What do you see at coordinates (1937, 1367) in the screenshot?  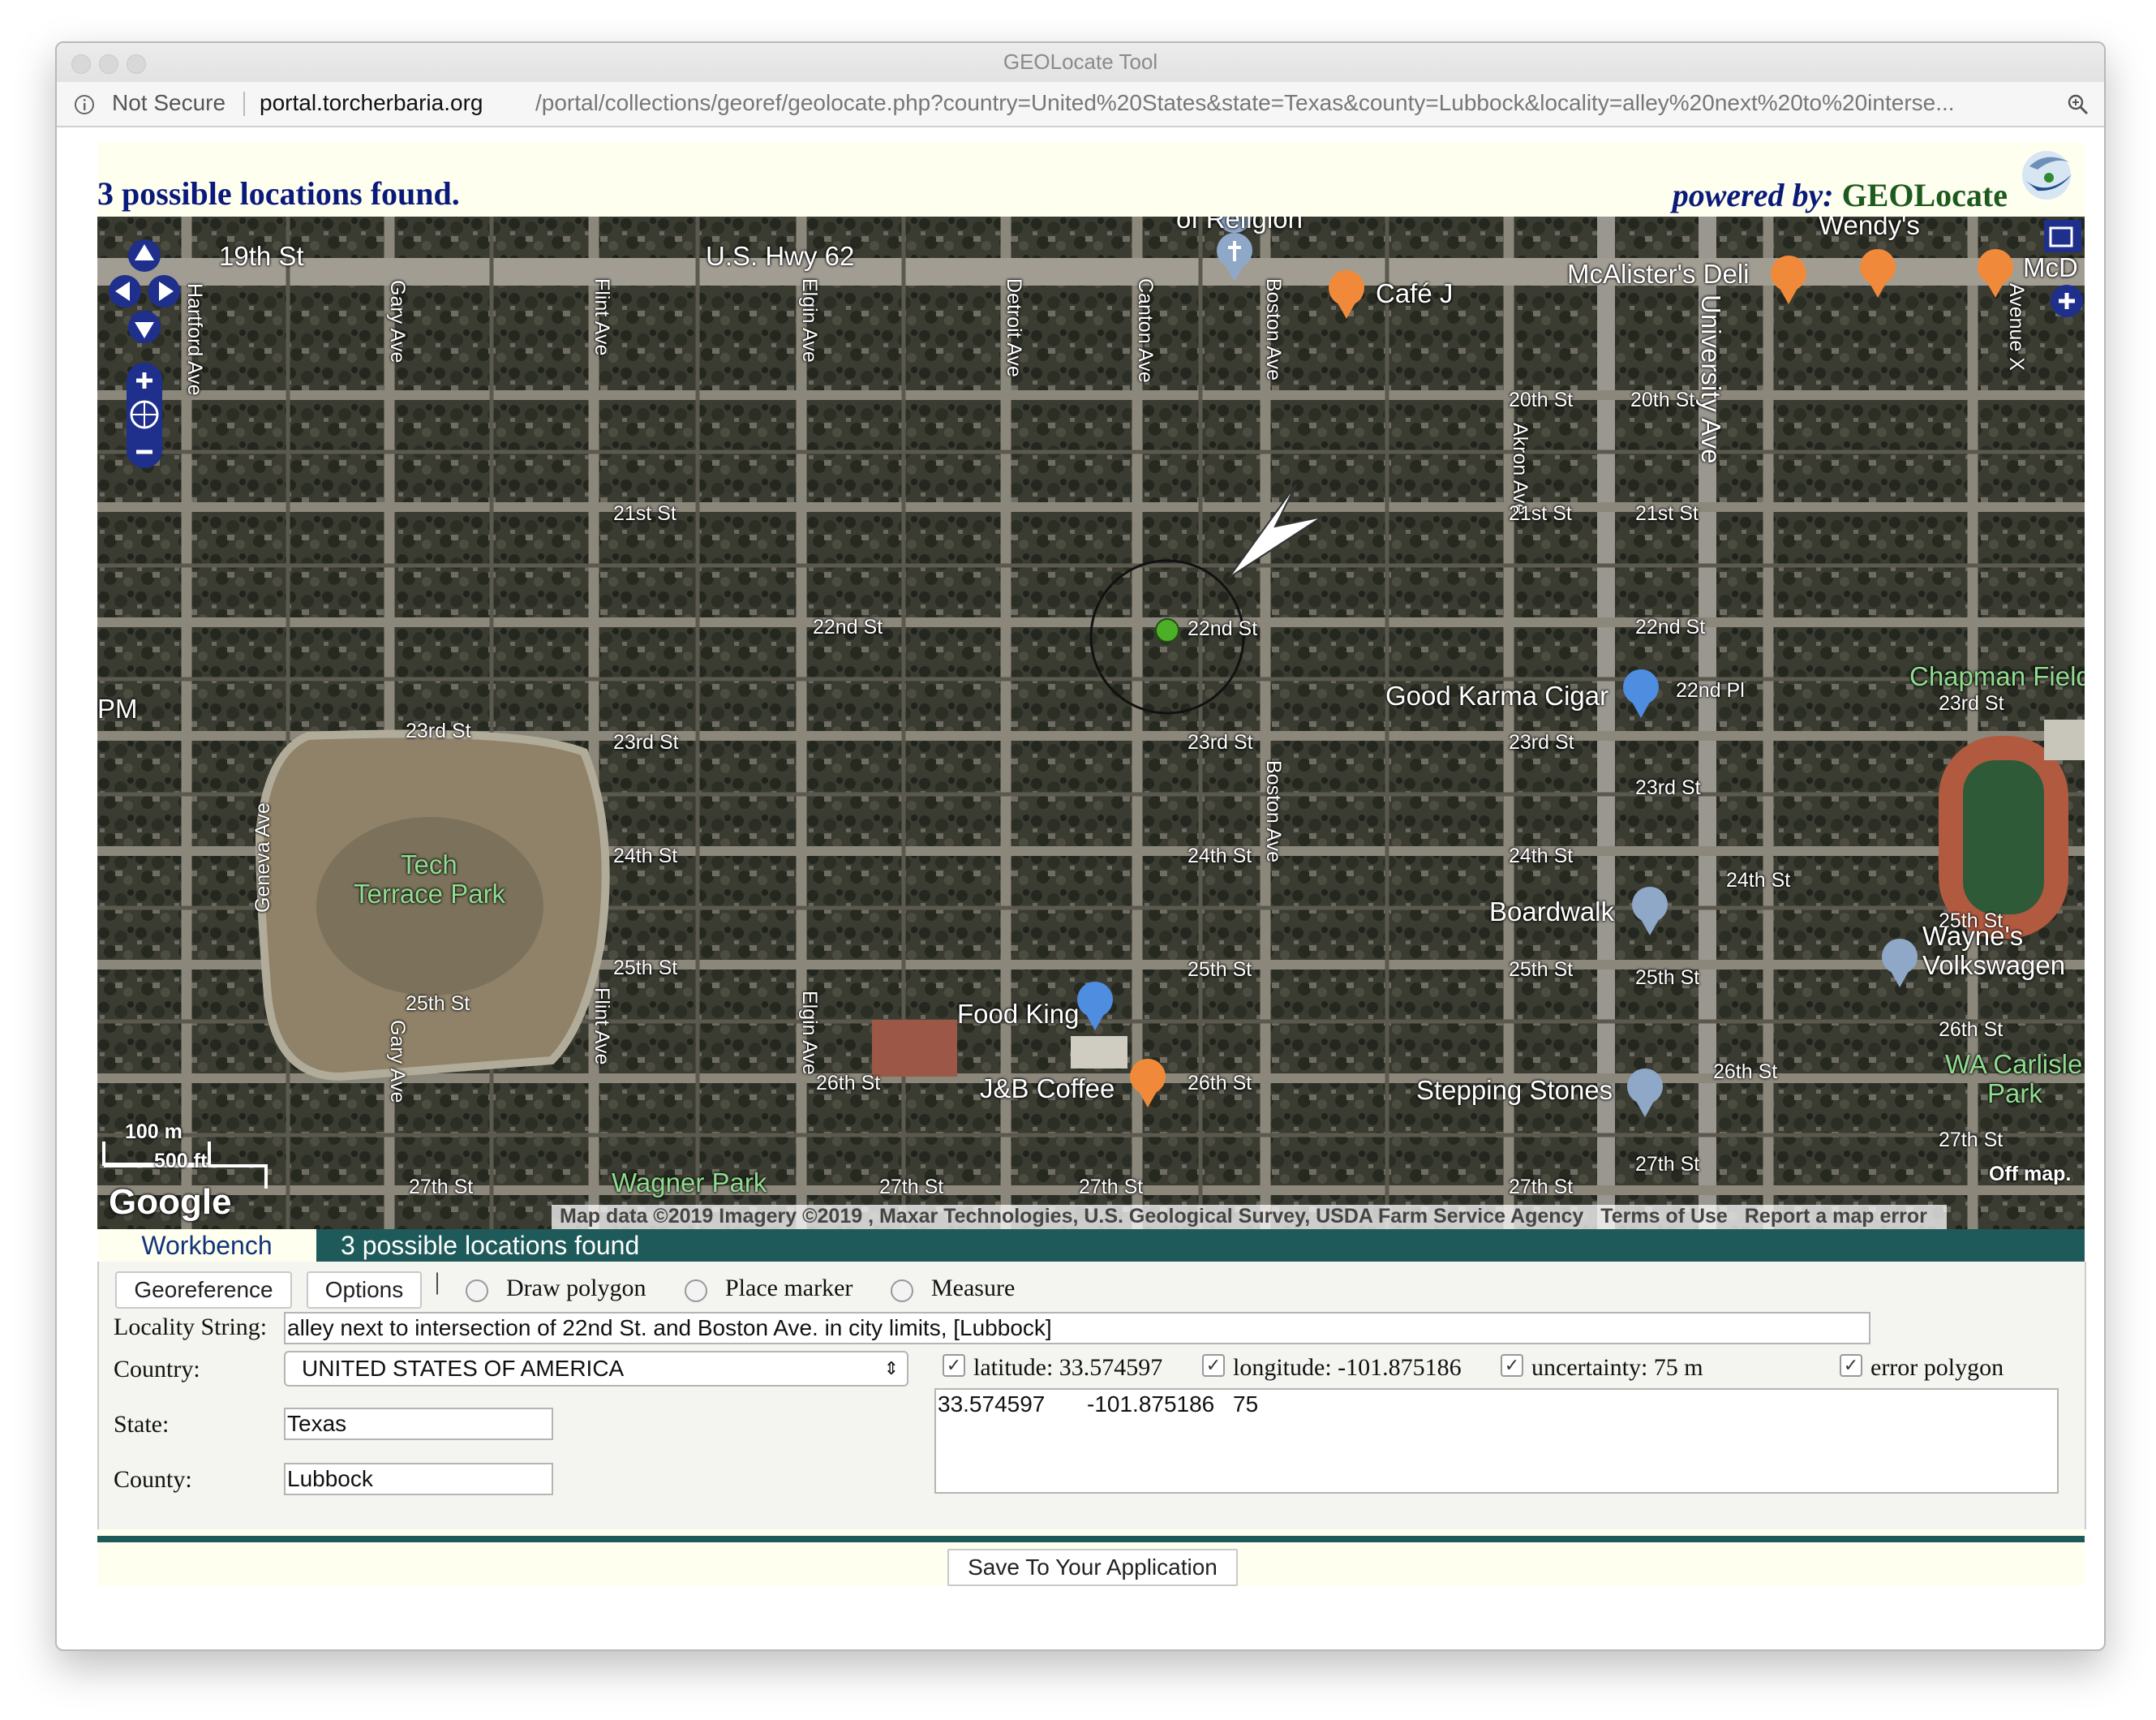 I see `error-polygon-label: error polygon` at bounding box center [1937, 1367].